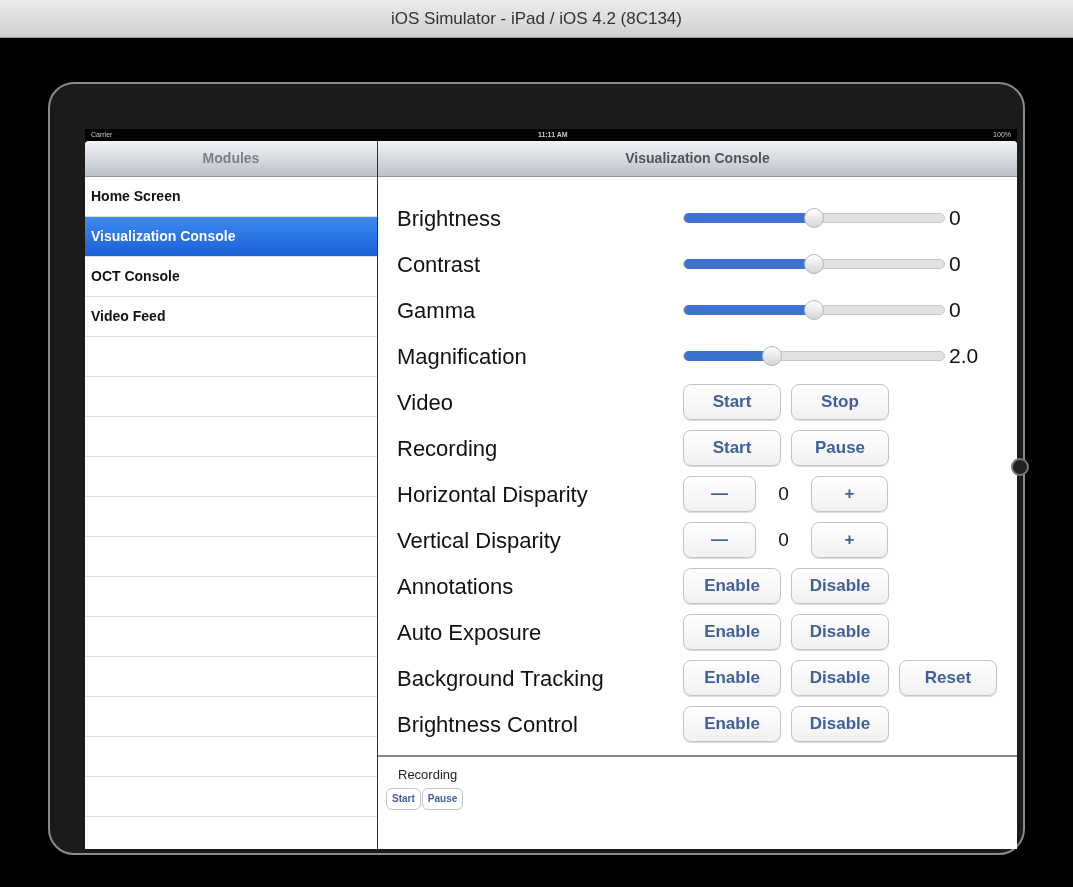 This screenshot has width=1073, height=887. Describe the element at coordinates (470, 632) in the screenshot. I see `row-label: Auto Exposure` at that location.